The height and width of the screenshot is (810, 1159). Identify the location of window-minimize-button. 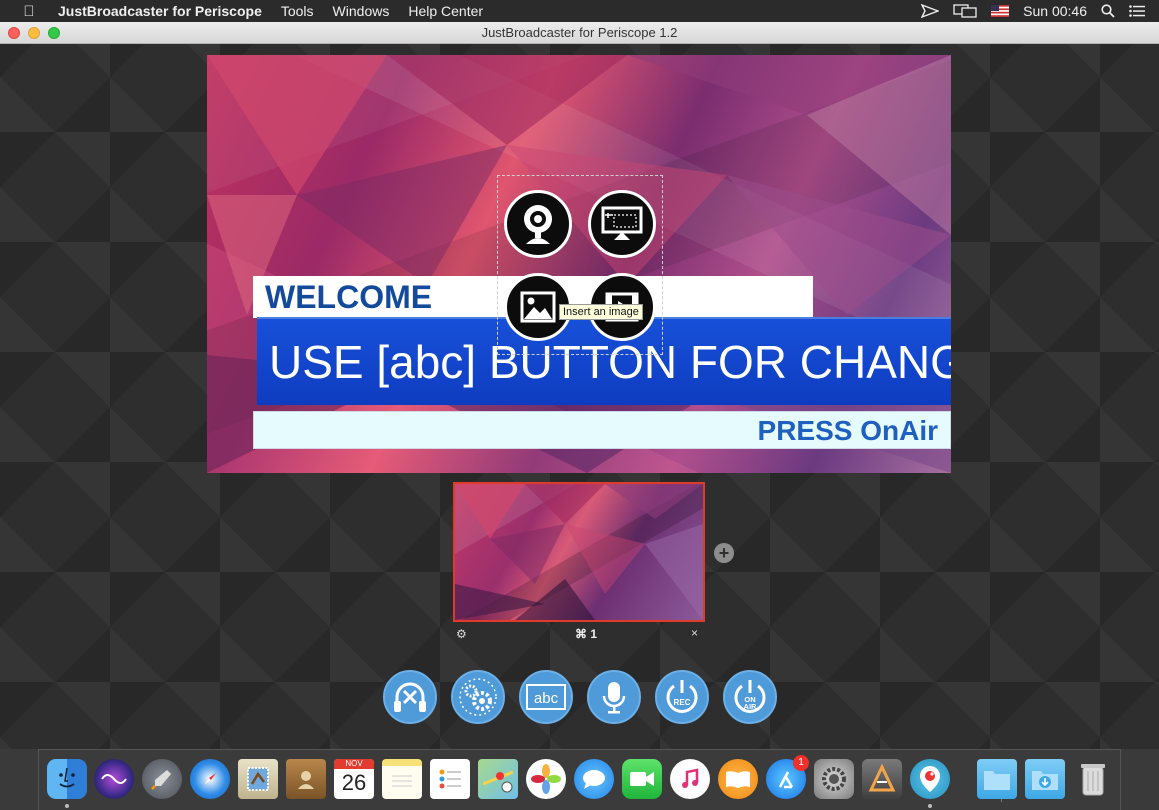
(34, 33).